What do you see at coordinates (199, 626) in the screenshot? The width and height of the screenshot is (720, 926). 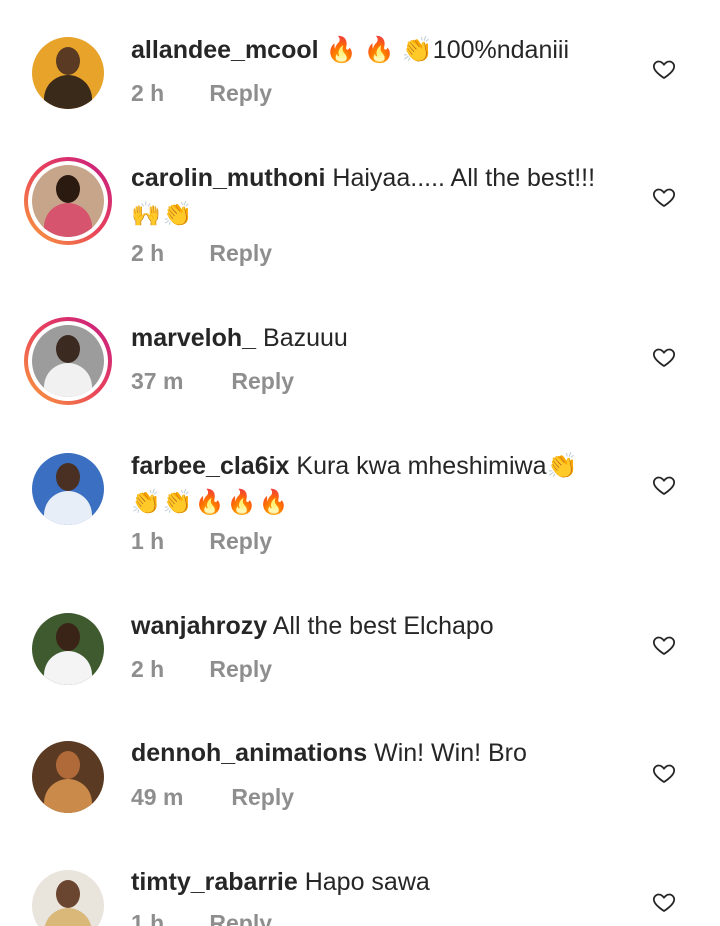 I see `comment-username: wanjahrozy` at bounding box center [199, 626].